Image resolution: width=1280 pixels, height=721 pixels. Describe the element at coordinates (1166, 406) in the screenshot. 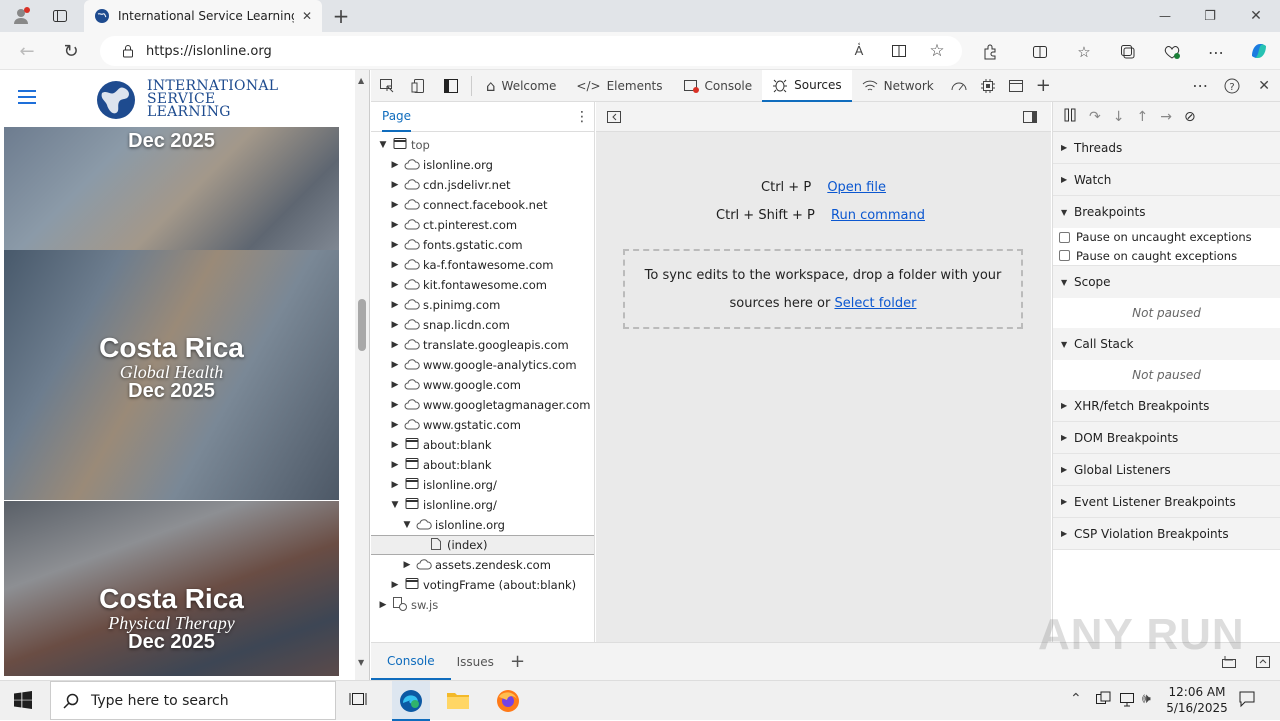

I see `section-xhr-breakpoints: ▶ XHR/fetch Breakpoints` at that location.